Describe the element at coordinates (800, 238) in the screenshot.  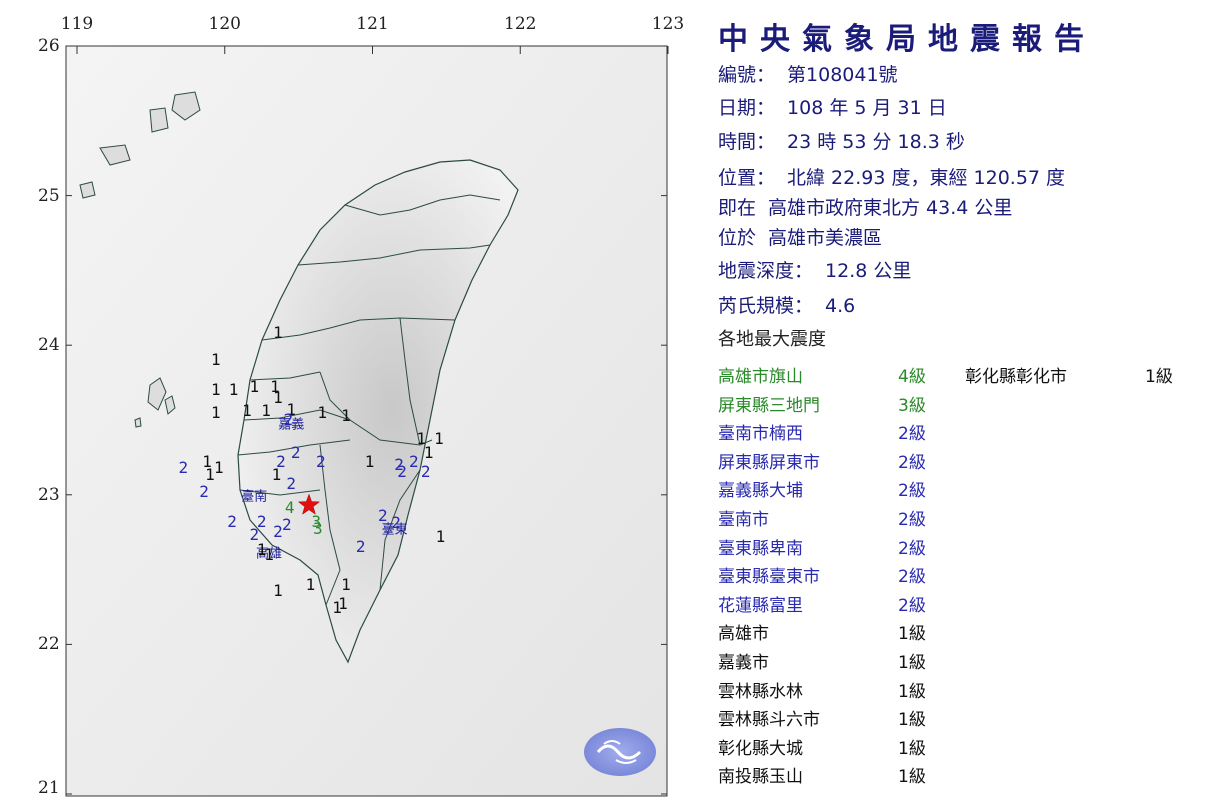
I see `report-district: 位於 高雄市美濃區` at that location.